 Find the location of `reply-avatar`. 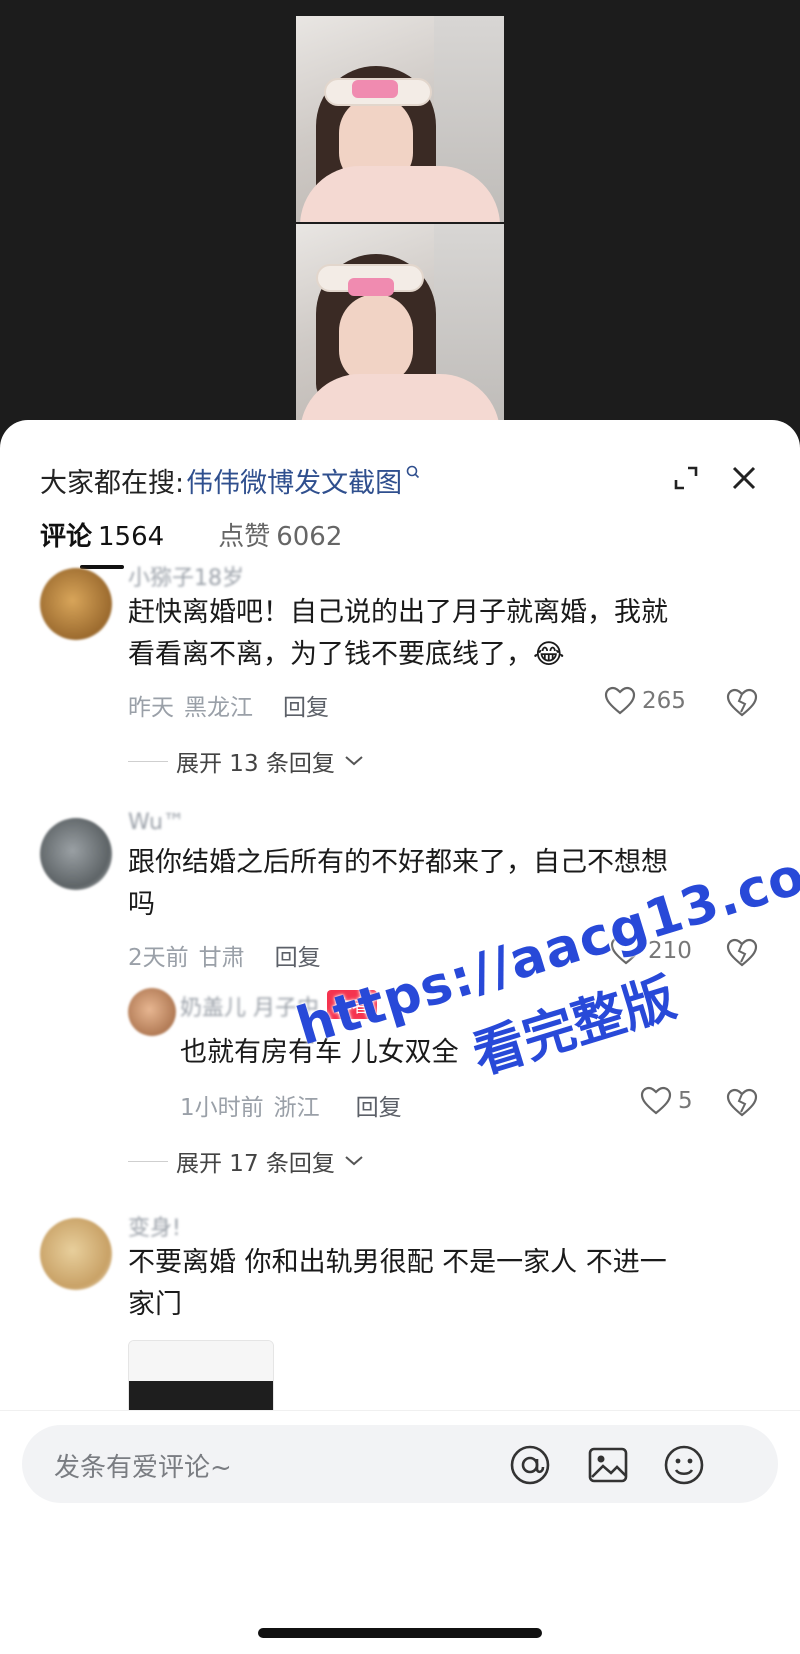

reply-avatar is located at coordinates (152, 1012).